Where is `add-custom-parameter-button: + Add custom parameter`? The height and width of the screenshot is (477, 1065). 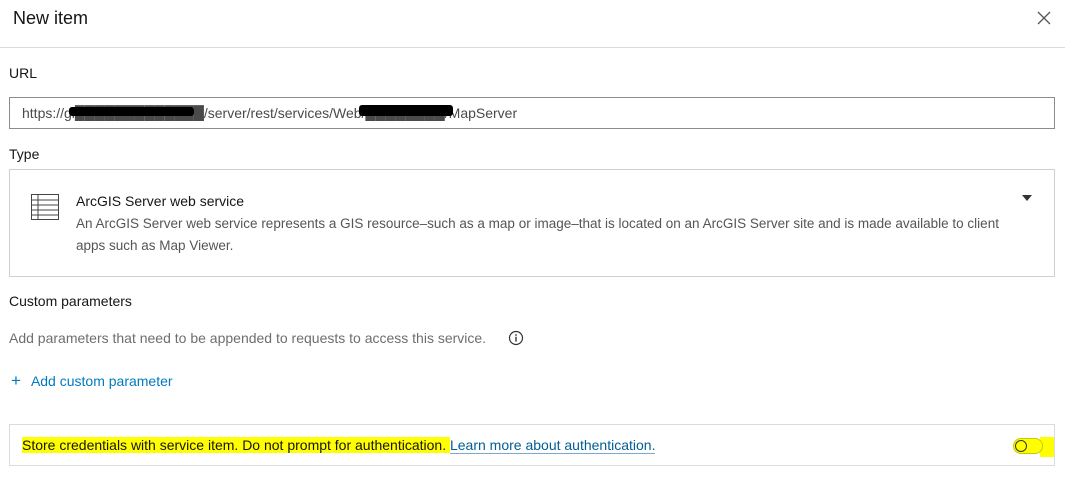
add-custom-parameter-button: + Add custom parameter is located at coordinates (92, 381).